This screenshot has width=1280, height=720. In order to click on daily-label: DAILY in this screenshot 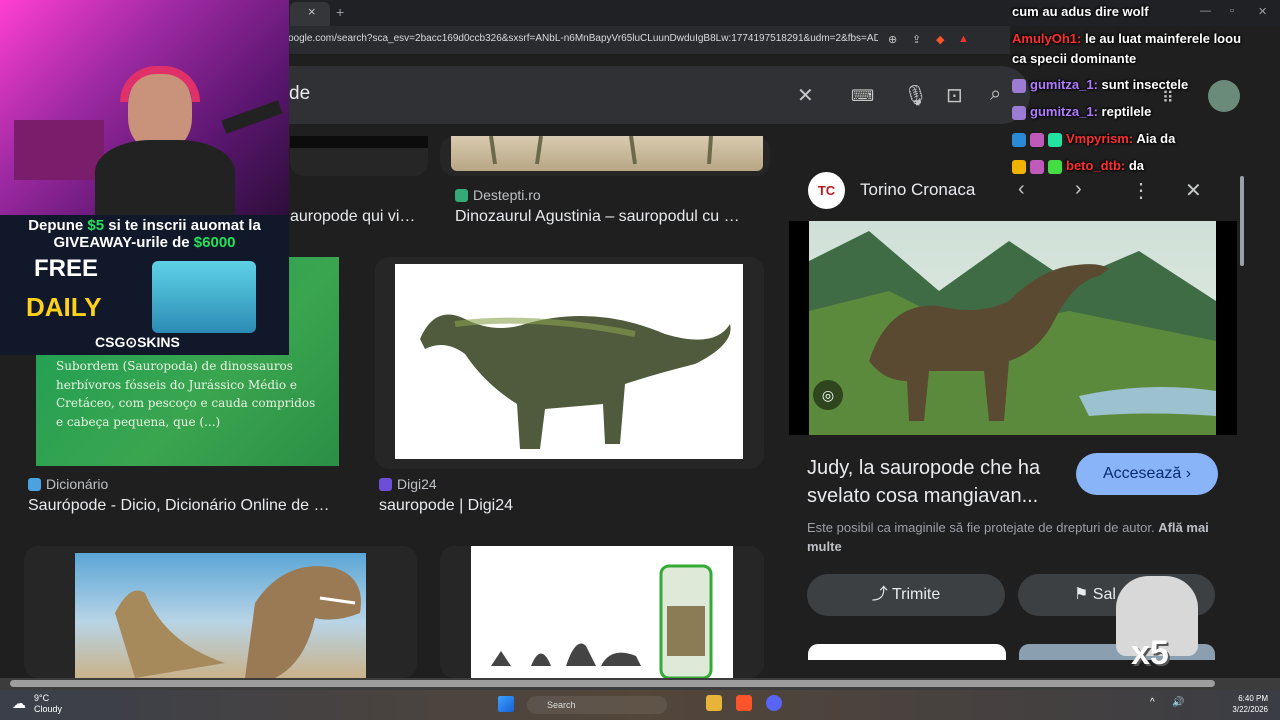, I will do `click(64, 307)`.